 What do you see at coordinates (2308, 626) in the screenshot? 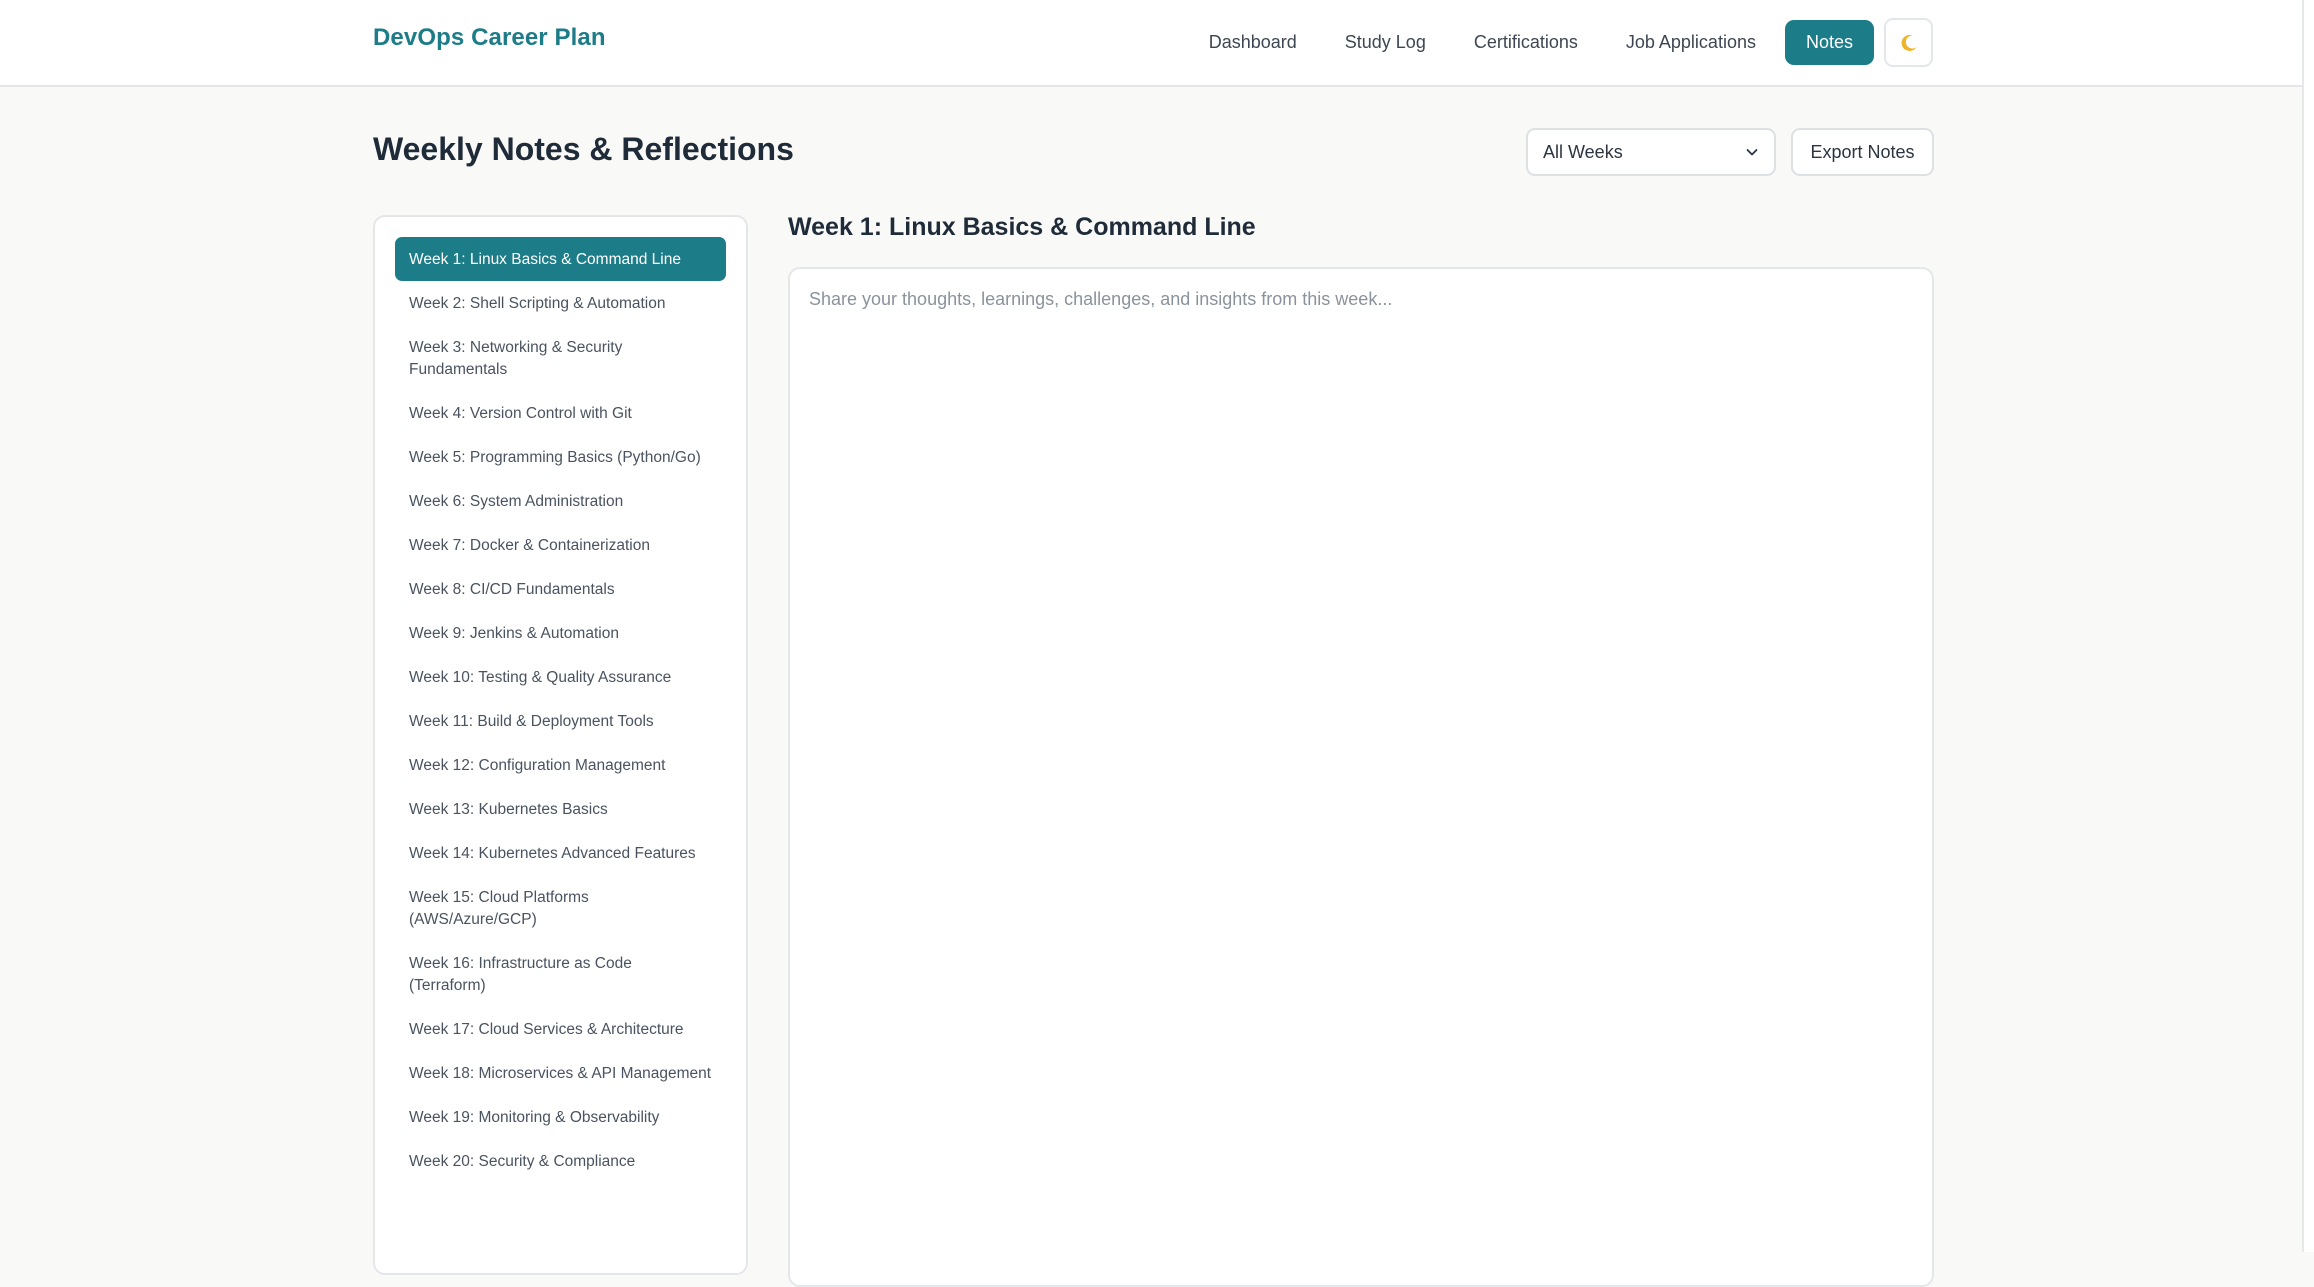
I see `page-scrollbar` at bounding box center [2308, 626].